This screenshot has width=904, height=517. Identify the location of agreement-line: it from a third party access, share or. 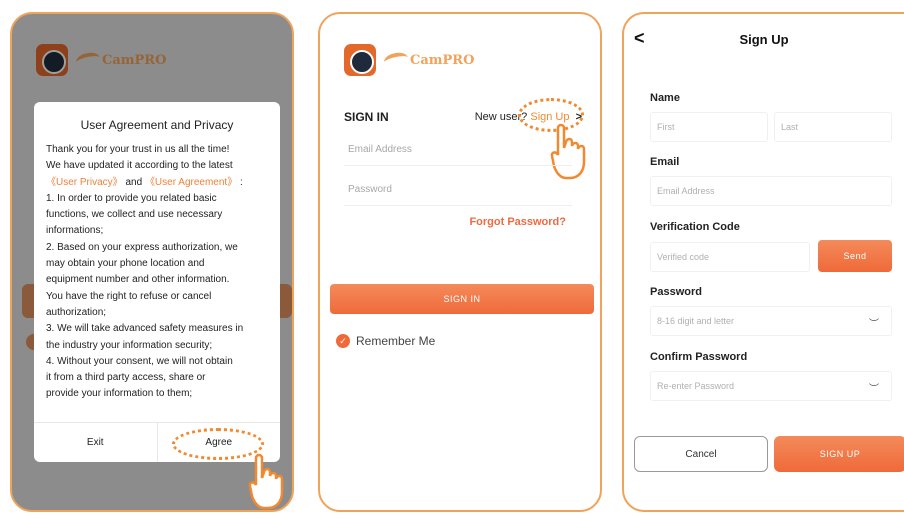
(126, 378).